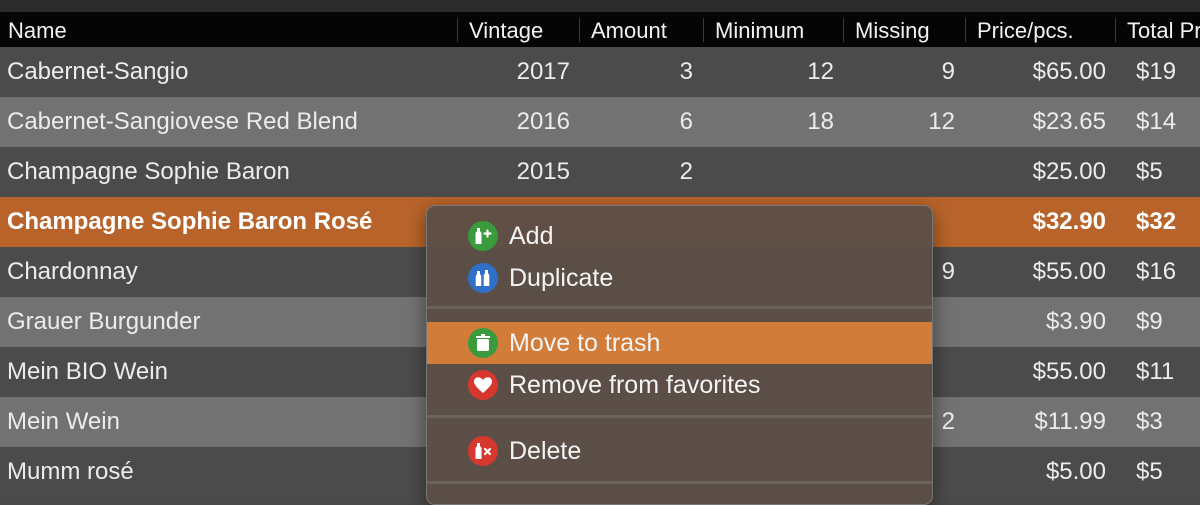  What do you see at coordinates (483, 385) in the screenshot?
I see `heart-icon` at bounding box center [483, 385].